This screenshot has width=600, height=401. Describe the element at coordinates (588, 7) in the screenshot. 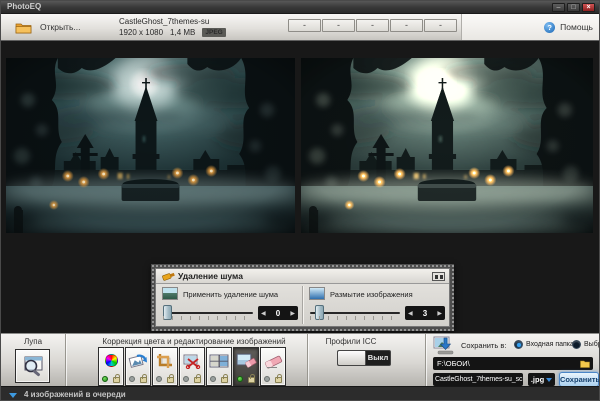

I see `close-button: ×` at that location.